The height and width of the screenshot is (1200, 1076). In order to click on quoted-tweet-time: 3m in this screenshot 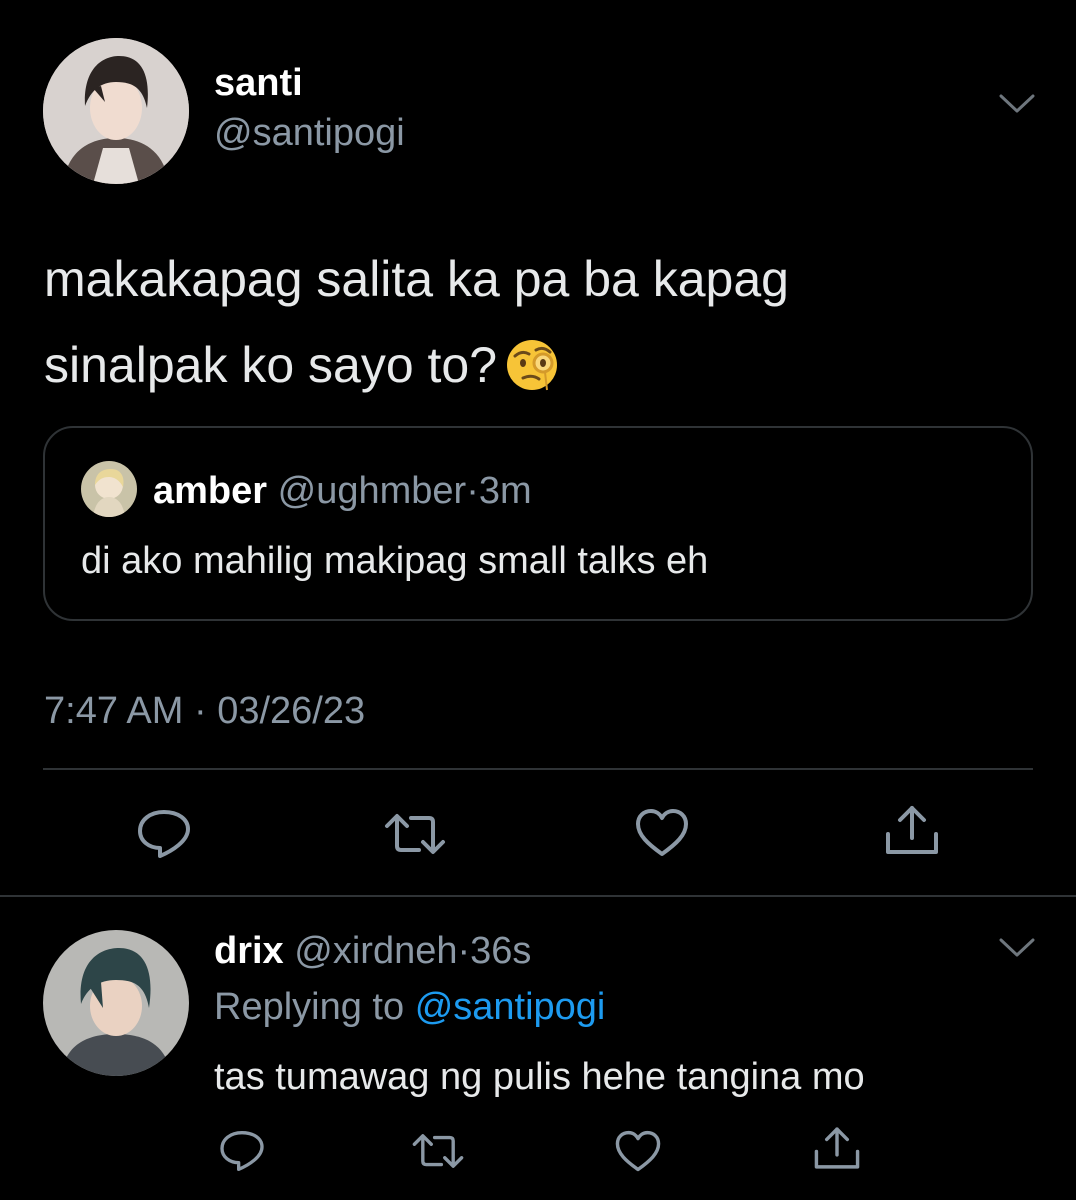, I will do `click(505, 491)`.